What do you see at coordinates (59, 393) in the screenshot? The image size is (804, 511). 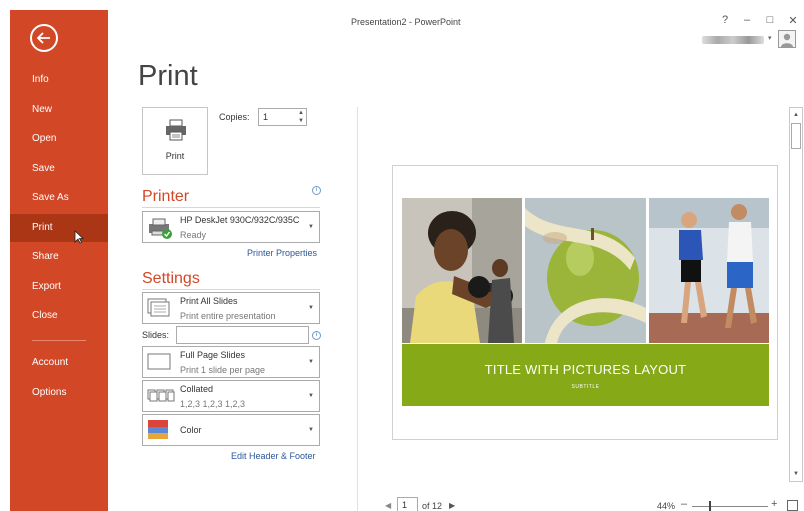 I see `nav-options: Options` at bounding box center [59, 393].